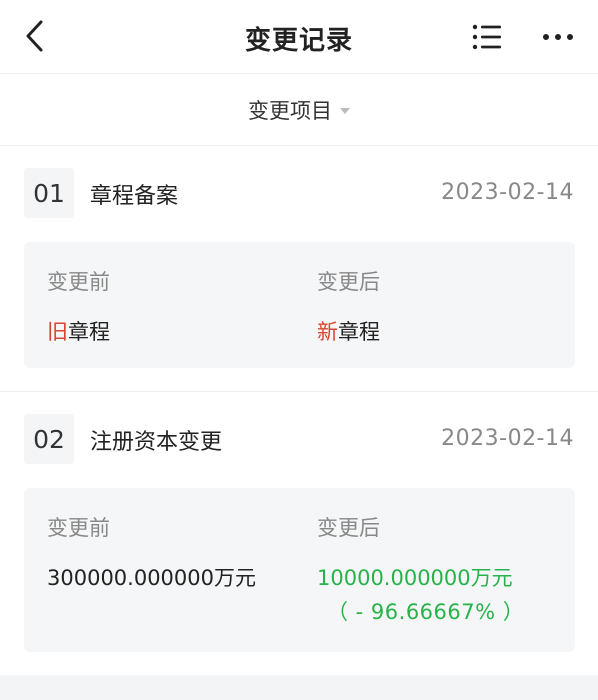 This screenshot has width=598, height=700. I want to click on change-item-filter: 变更项目, so click(299, 110).